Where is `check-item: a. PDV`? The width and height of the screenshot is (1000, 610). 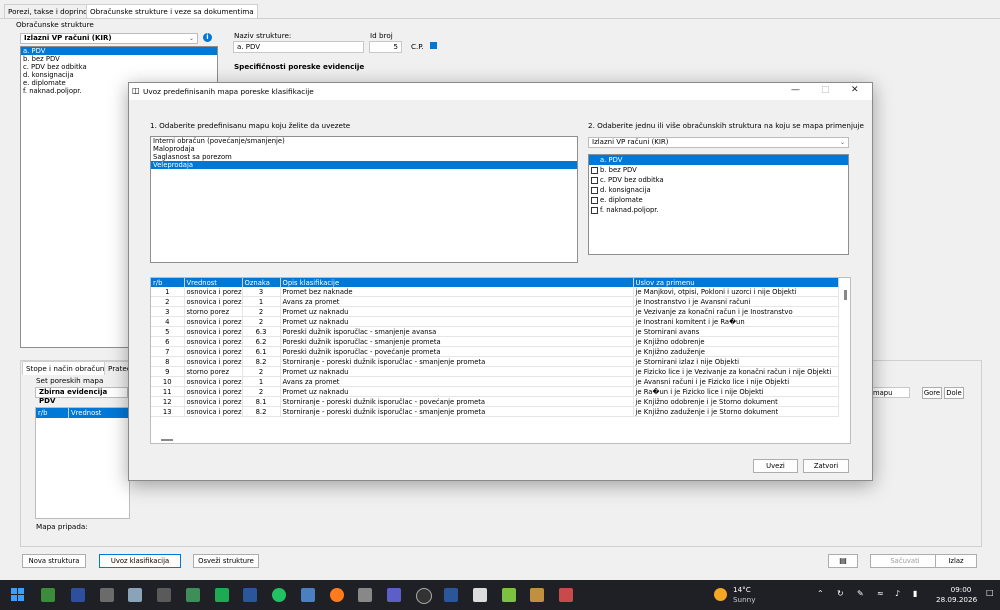 check-item: a. PDV is located at coordinates (718, 160).